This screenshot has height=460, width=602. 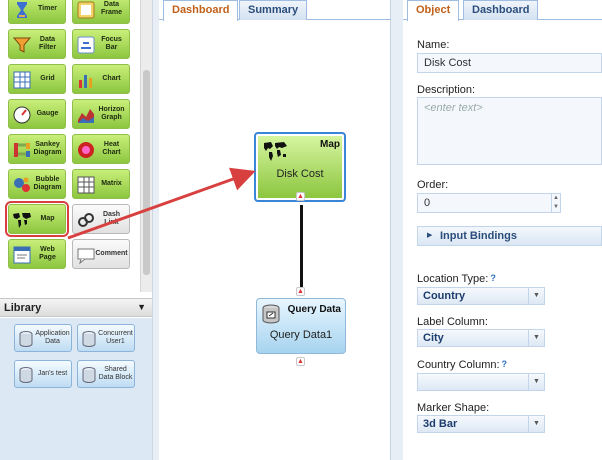 I want to click on input-bindings-section: ▶ Input Bindings, so click(x=509, y=236).